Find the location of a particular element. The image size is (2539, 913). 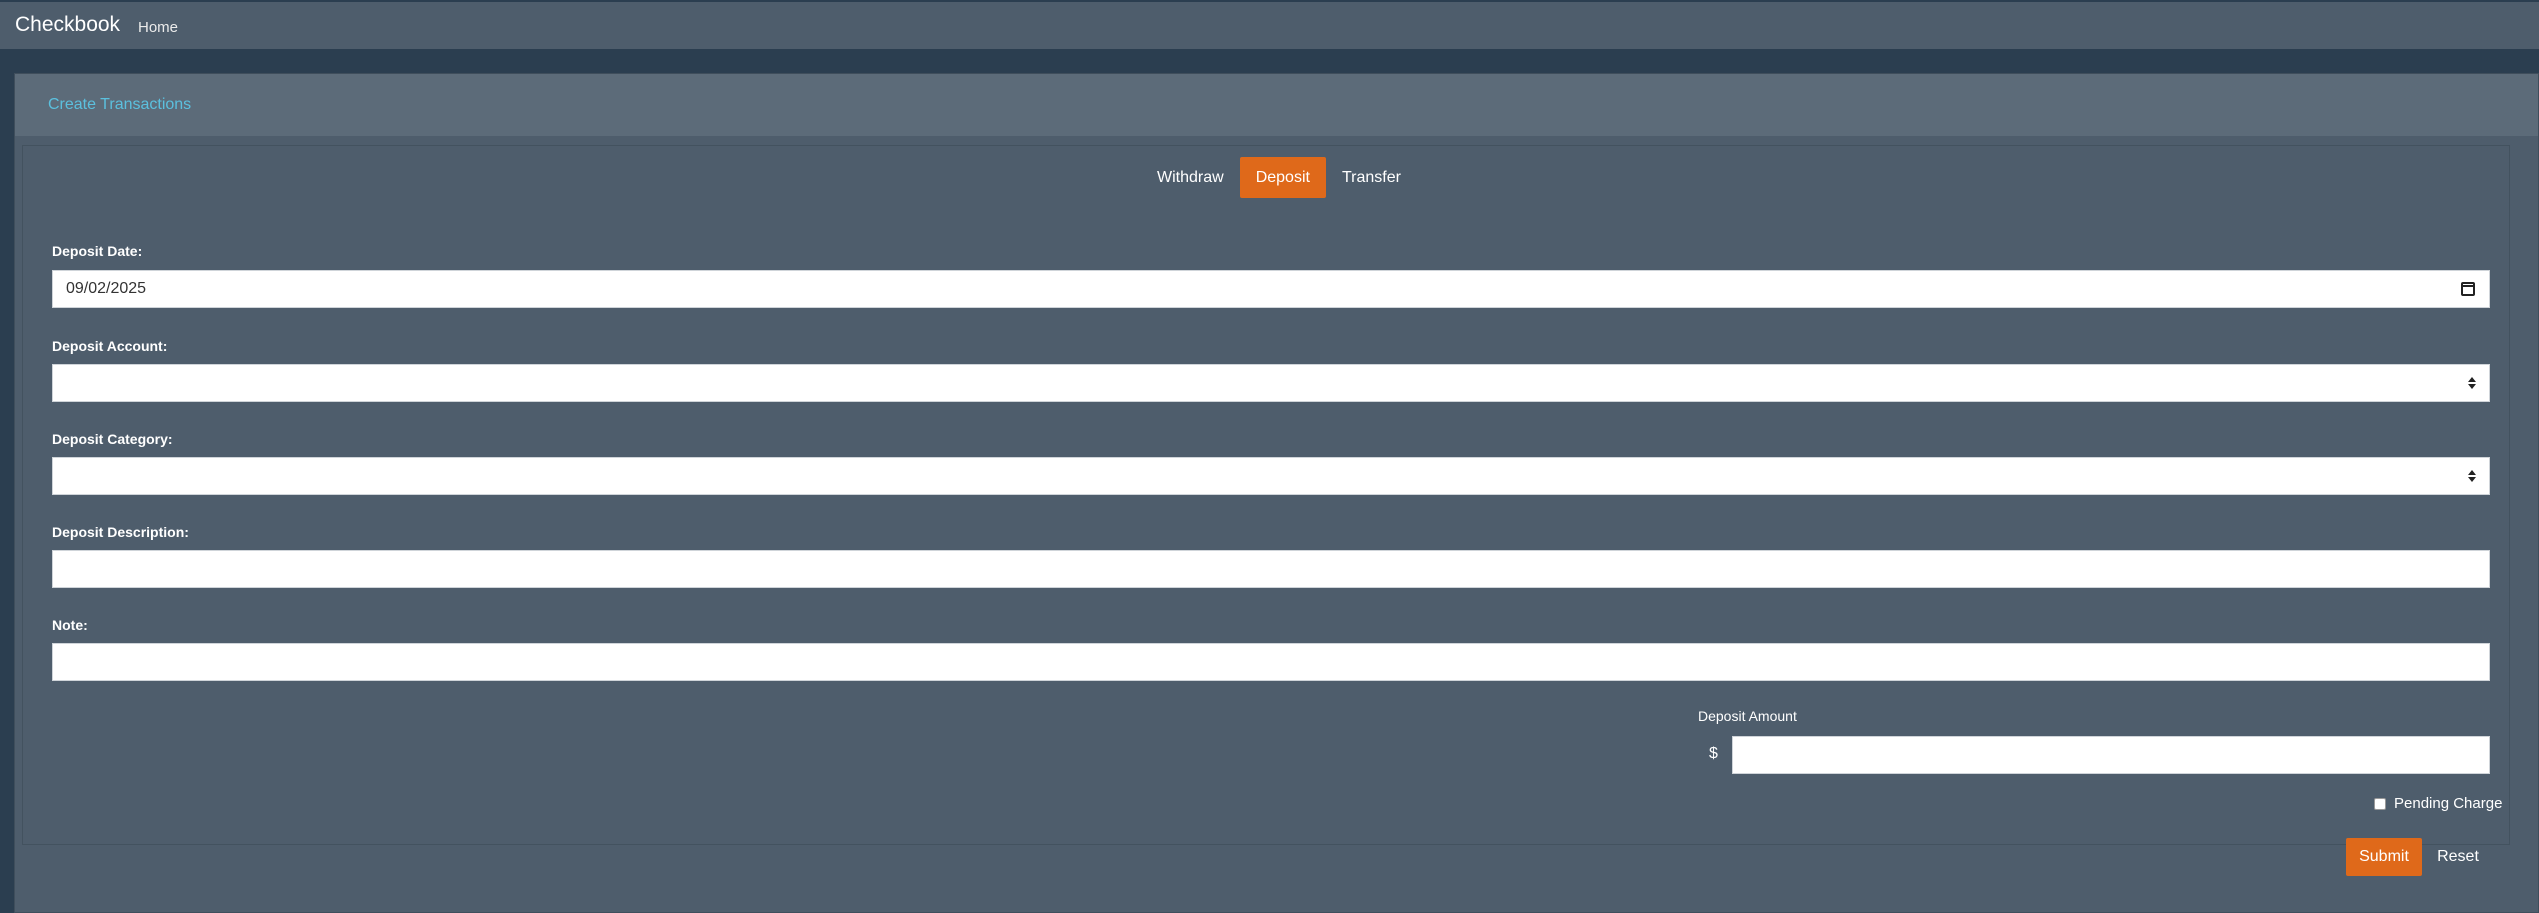

brand-logo: Checkbook is located at coordinates (67, 25).